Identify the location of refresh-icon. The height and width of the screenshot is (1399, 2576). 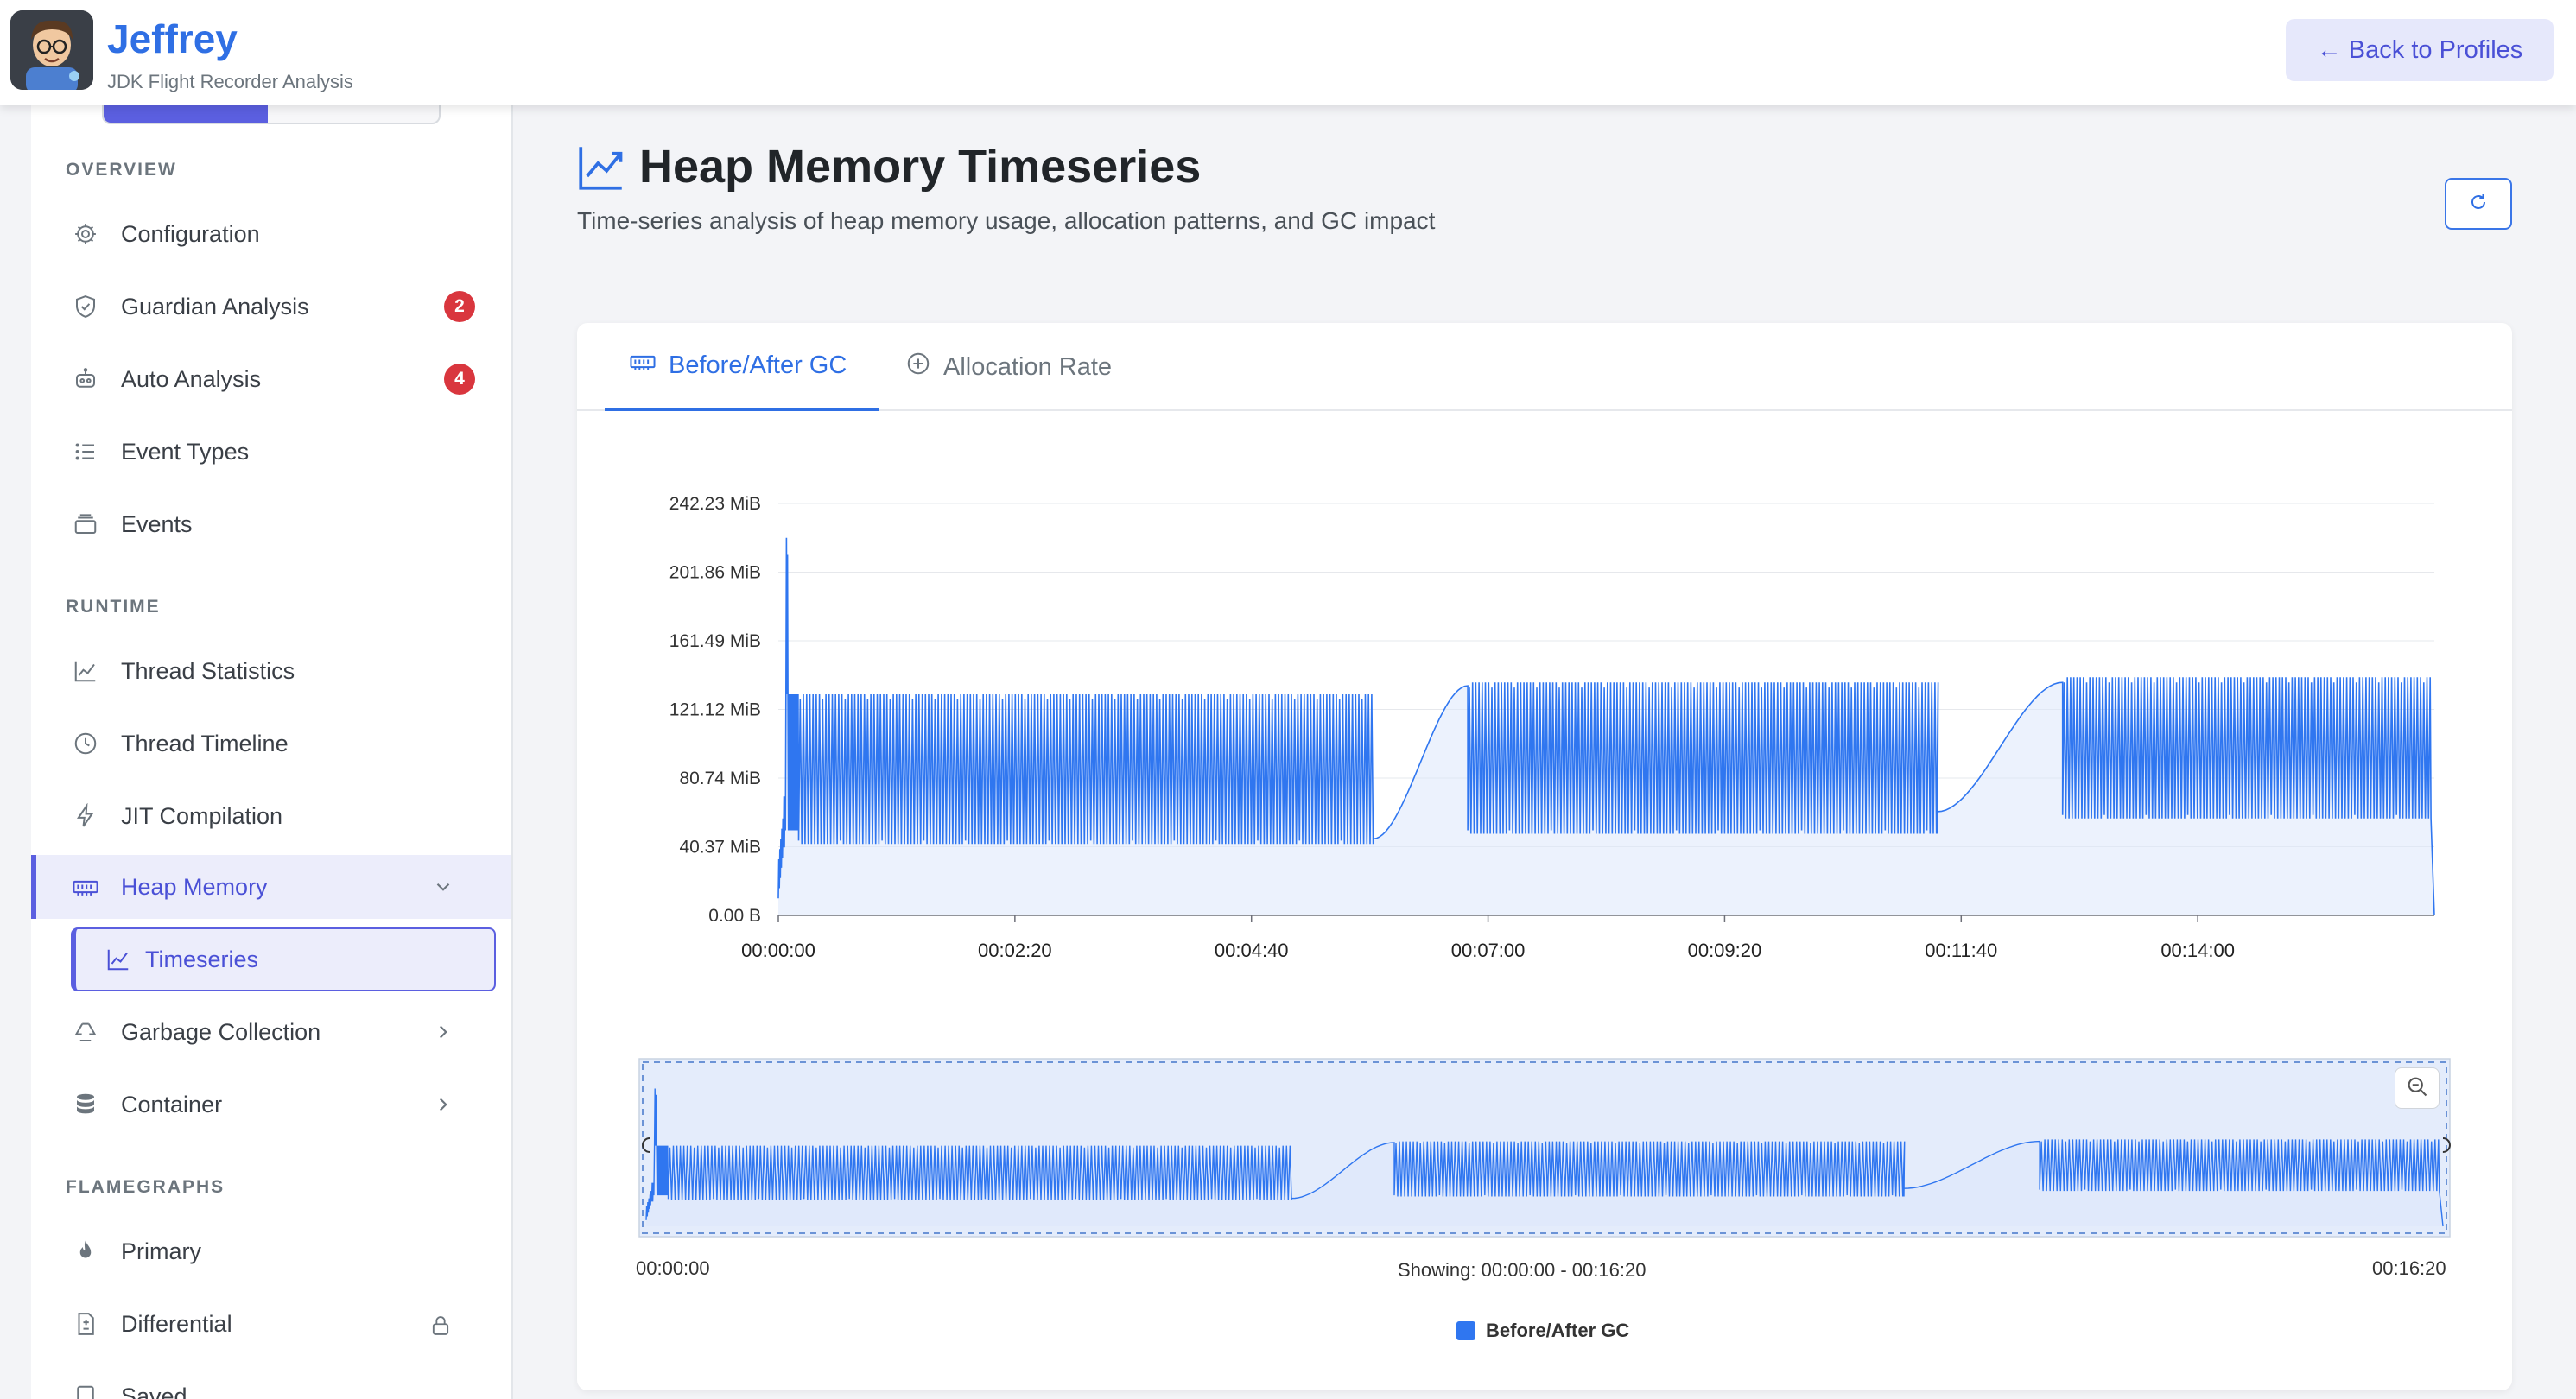
(2478, 204).